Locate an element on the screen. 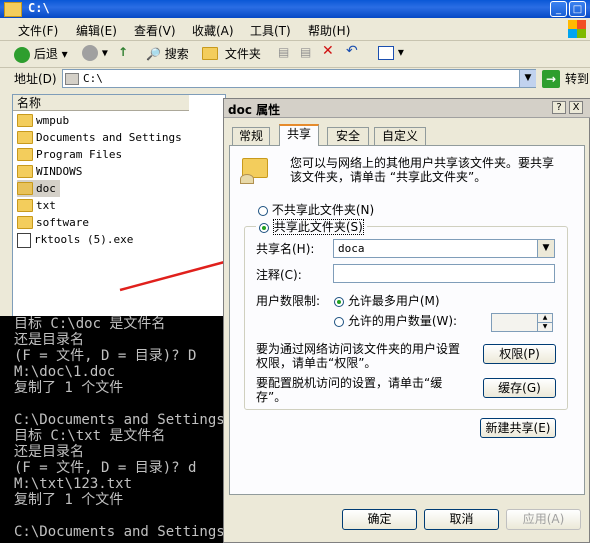 The height and width of the screenshot is (543, 590). explorer-titlebar: C:\ _ □ is located at coordinates (295, 9).